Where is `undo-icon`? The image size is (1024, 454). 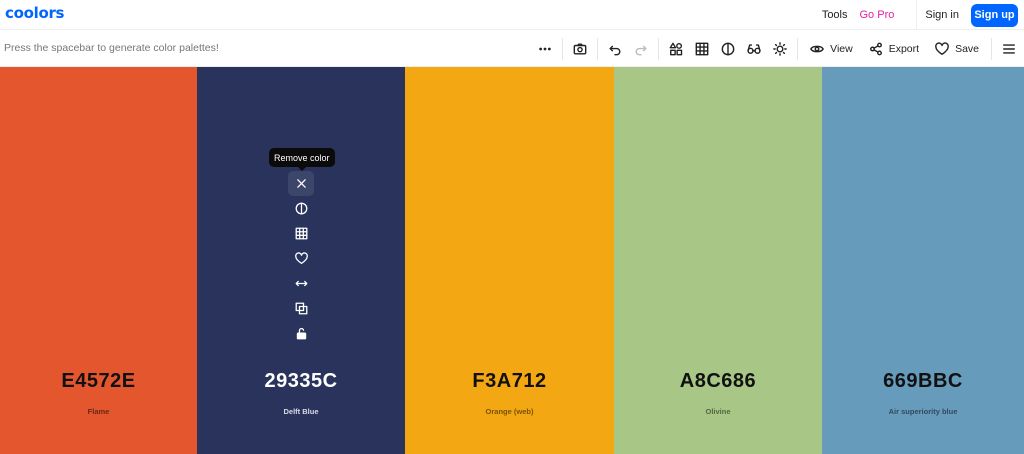
undo-icon is located at coordinates (615, 50).